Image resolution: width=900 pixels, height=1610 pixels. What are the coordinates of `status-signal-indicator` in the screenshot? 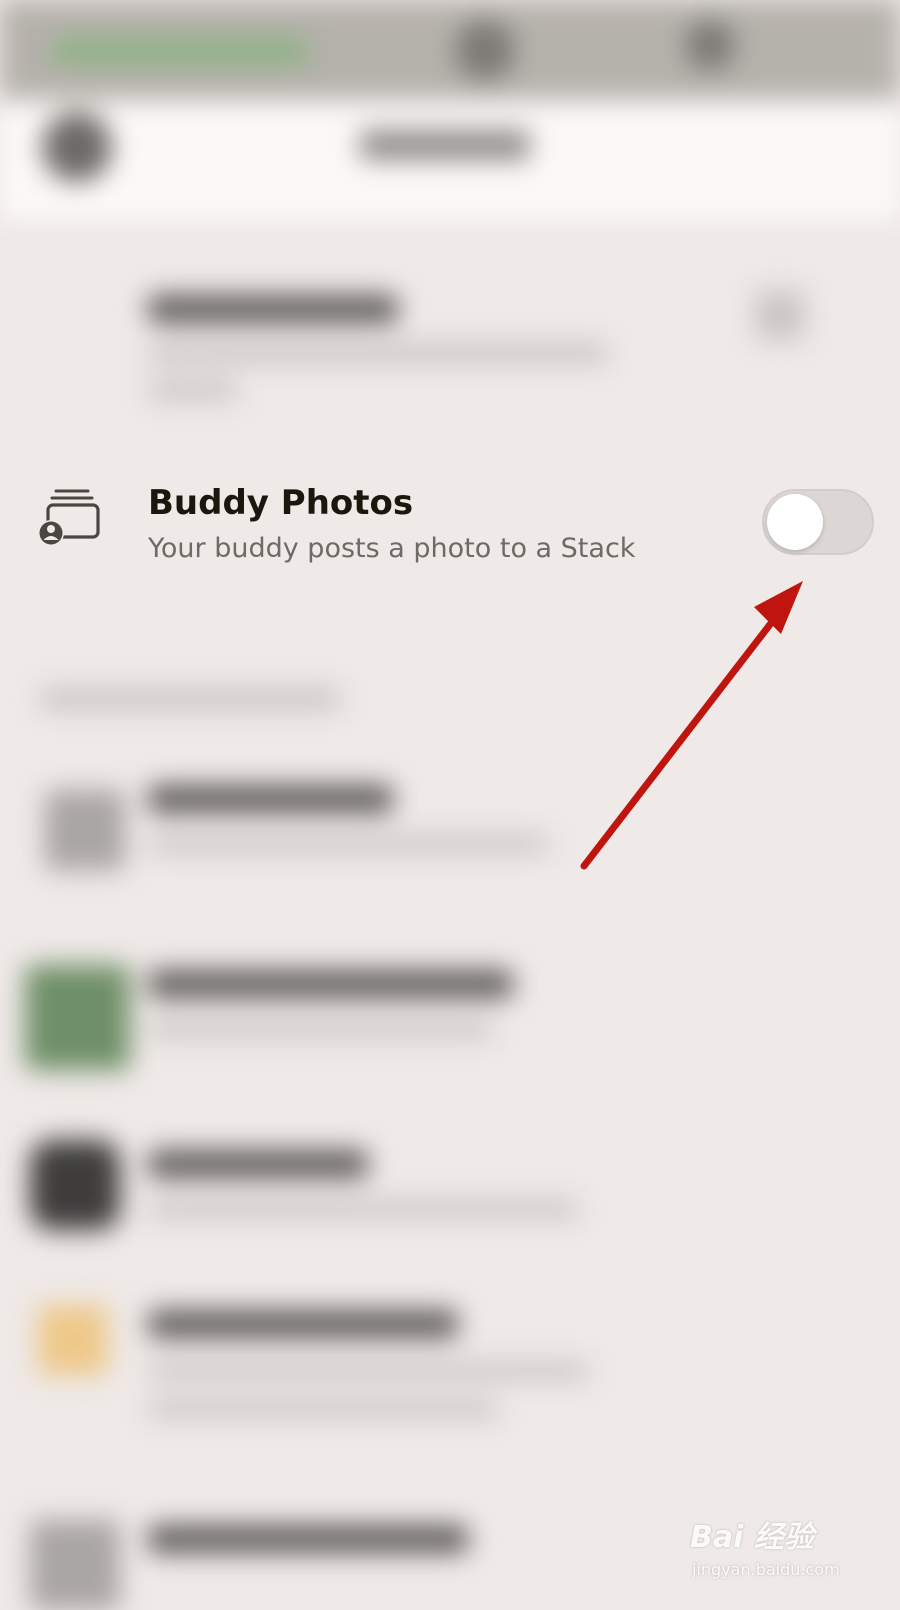 It's located at (180, 51).